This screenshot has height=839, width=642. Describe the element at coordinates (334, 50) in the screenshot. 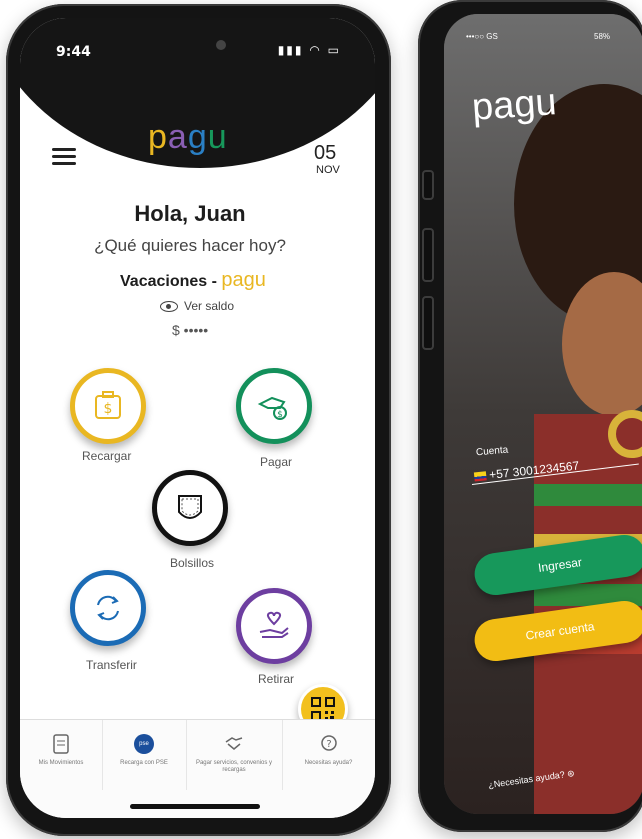

I see `battery-icon: ▭` at that location.